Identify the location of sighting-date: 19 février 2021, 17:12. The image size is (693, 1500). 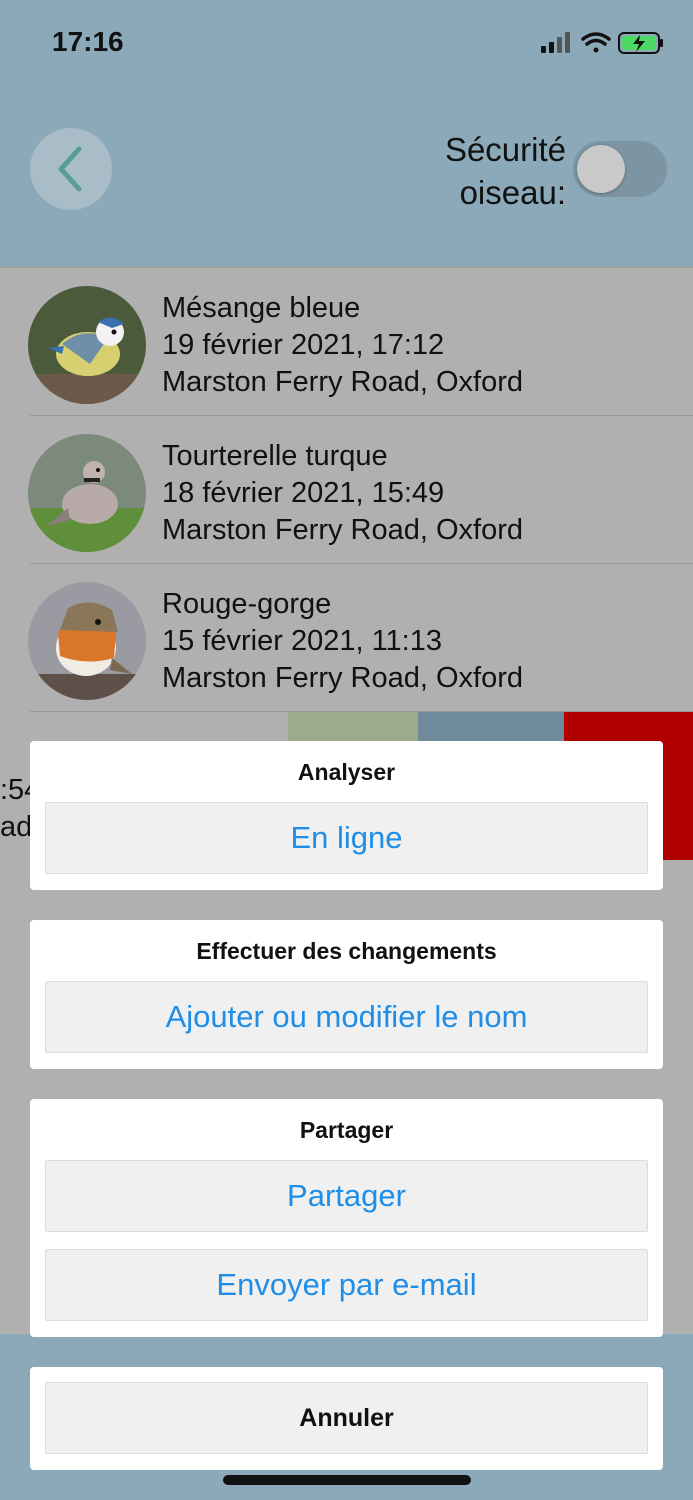
(303, 345).